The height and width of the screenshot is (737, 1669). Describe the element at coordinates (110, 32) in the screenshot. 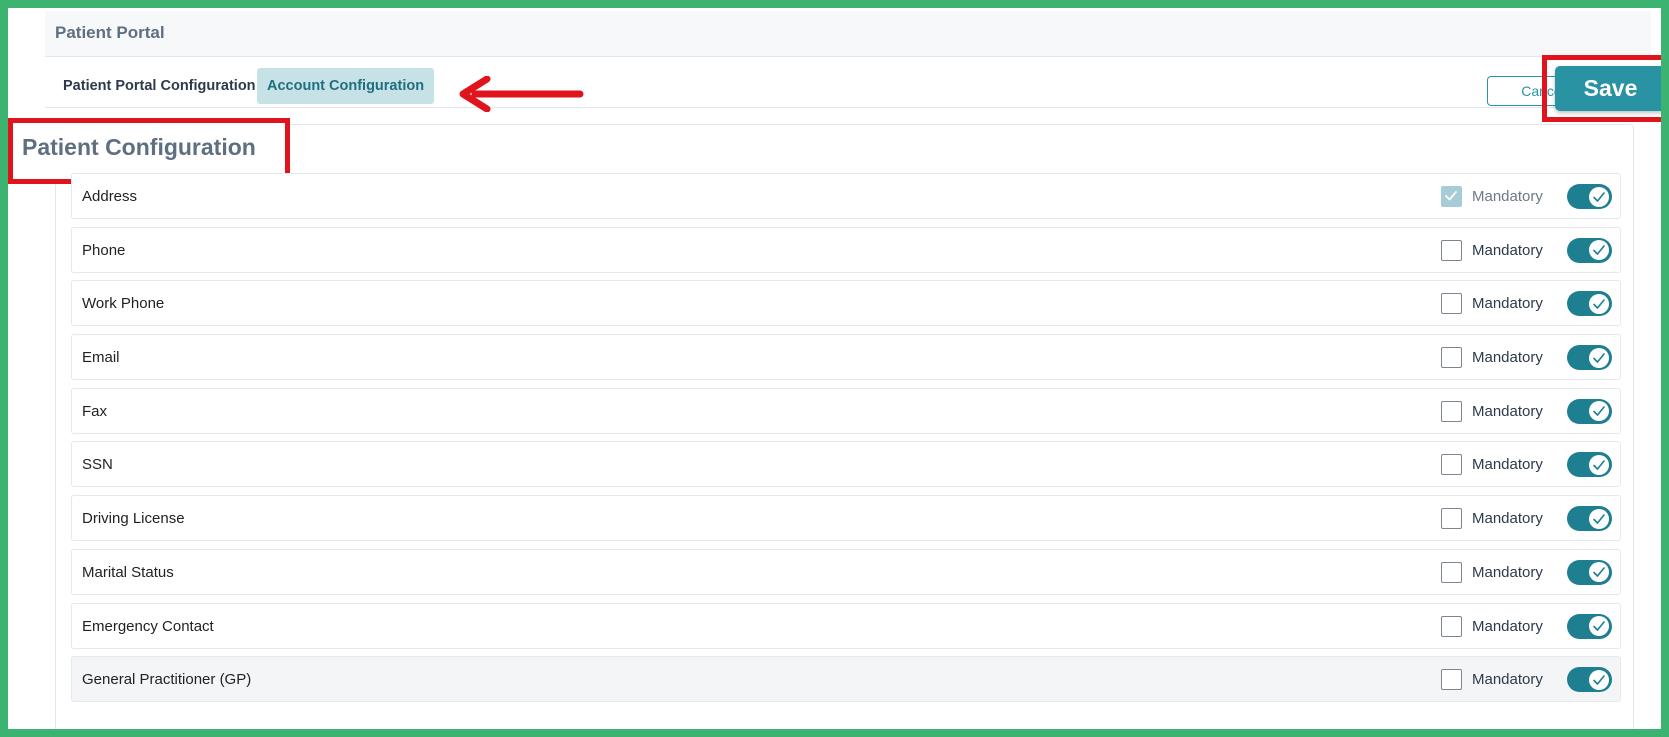

I see `page-title: Patient Portal` at that location.